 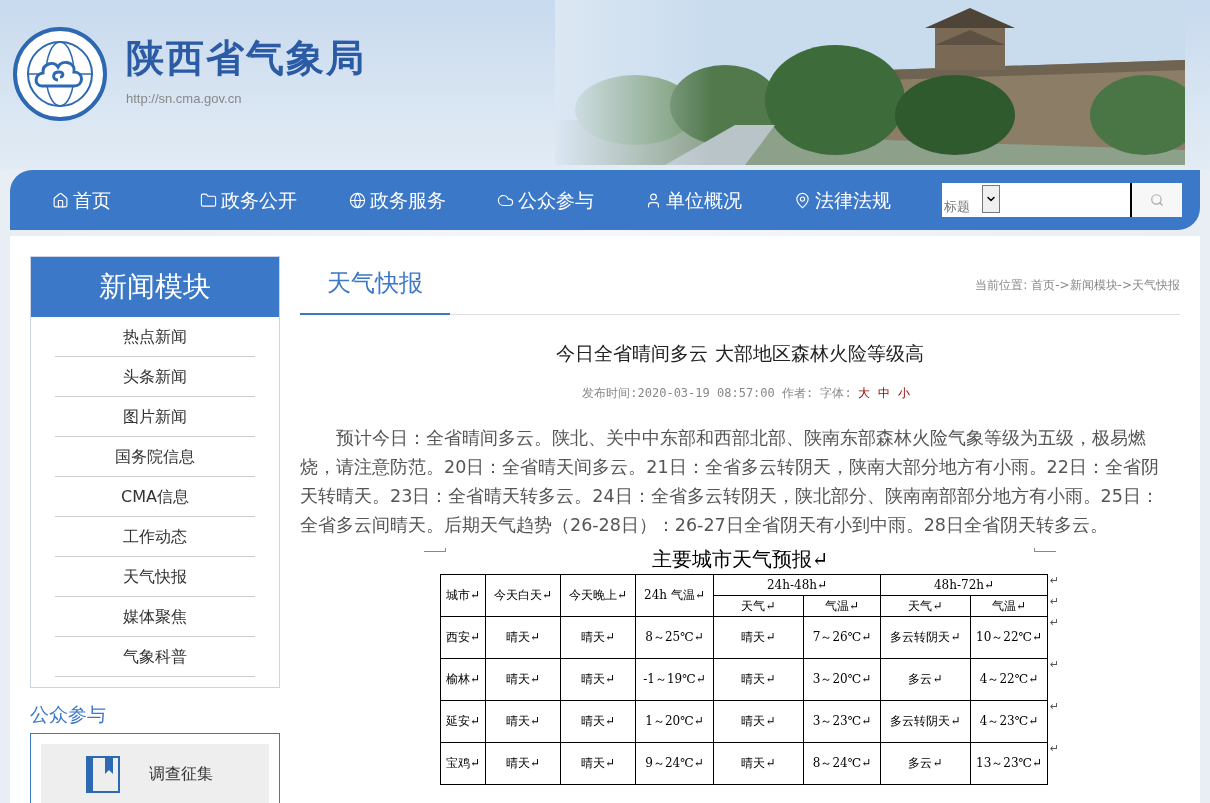 What do you see at coordinates (964, 584) in the screenshot?
I see `column-header: 48h-72h↵` at bounding box center [964, 584].